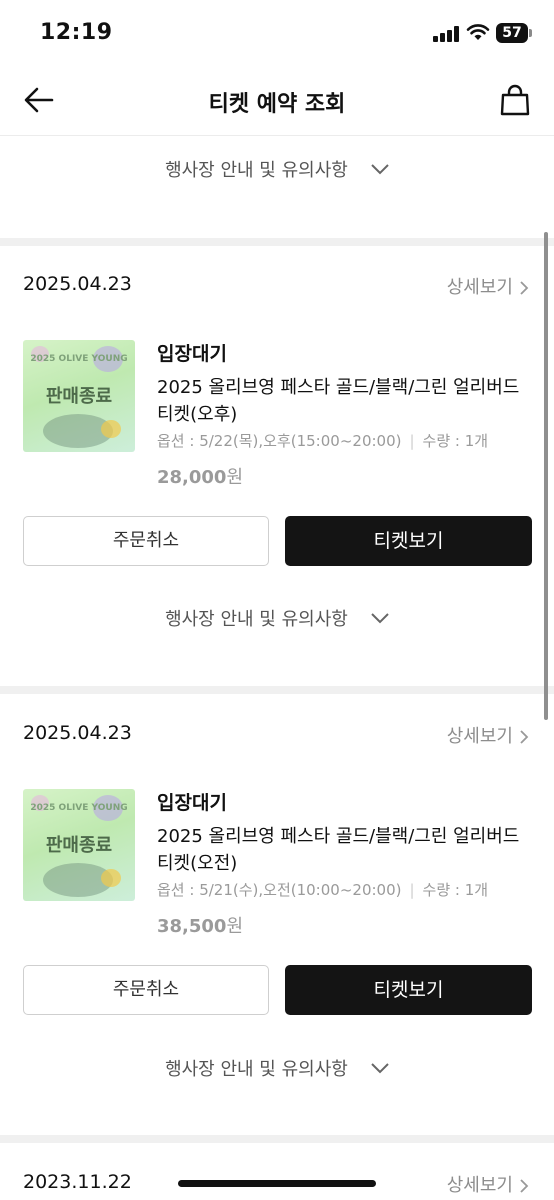  I want to click on status-bar: 12:19 57, so click(277, 33).